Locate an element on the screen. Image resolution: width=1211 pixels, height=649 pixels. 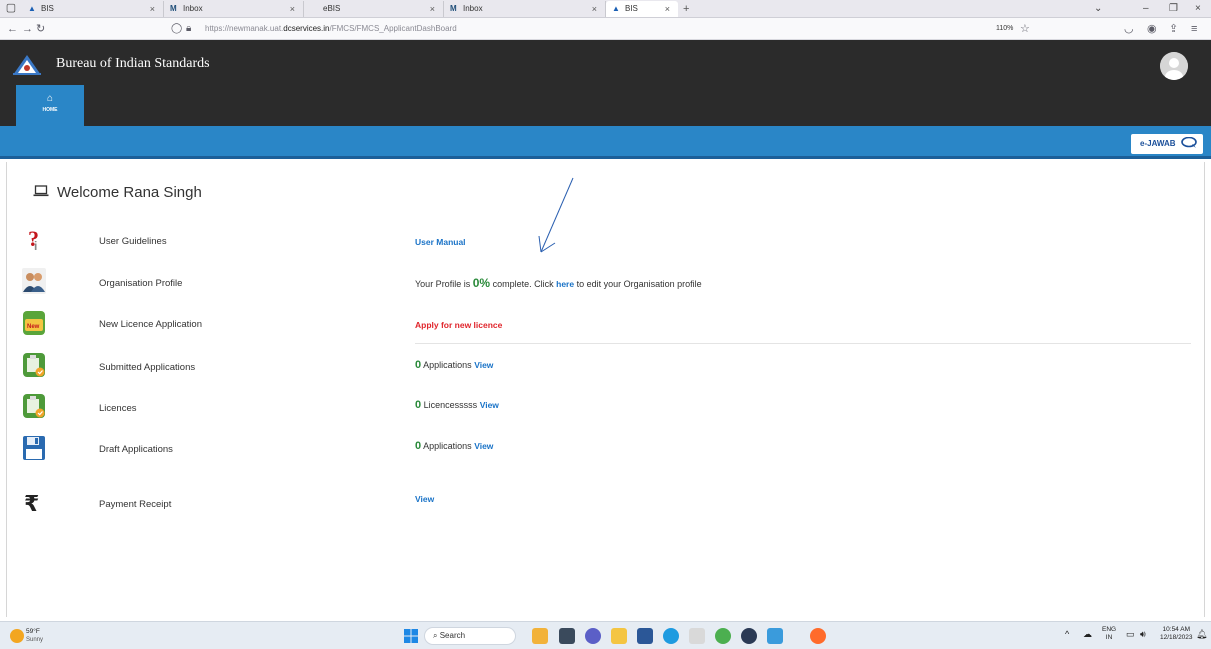
submitted-applications-label: Submitted Applications is located at coordinates (147, 367).